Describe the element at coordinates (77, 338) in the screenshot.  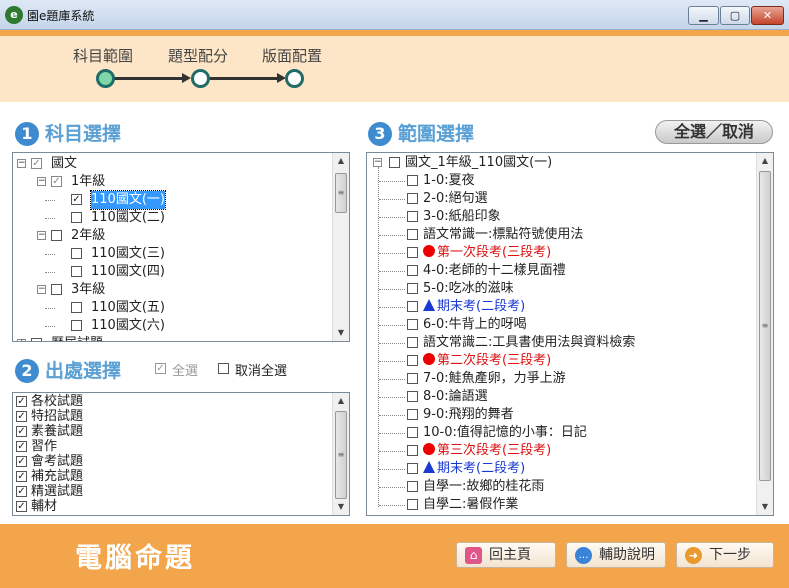
I see `tree-item-label: 歷屆試題` at that location.